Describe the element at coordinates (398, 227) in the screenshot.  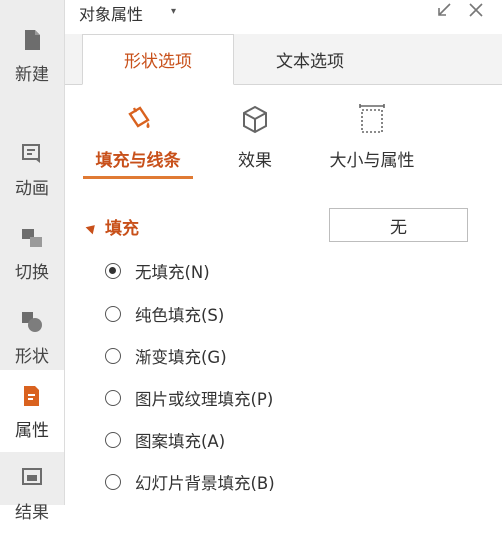
I see `dropdown-value: 无` at that location.